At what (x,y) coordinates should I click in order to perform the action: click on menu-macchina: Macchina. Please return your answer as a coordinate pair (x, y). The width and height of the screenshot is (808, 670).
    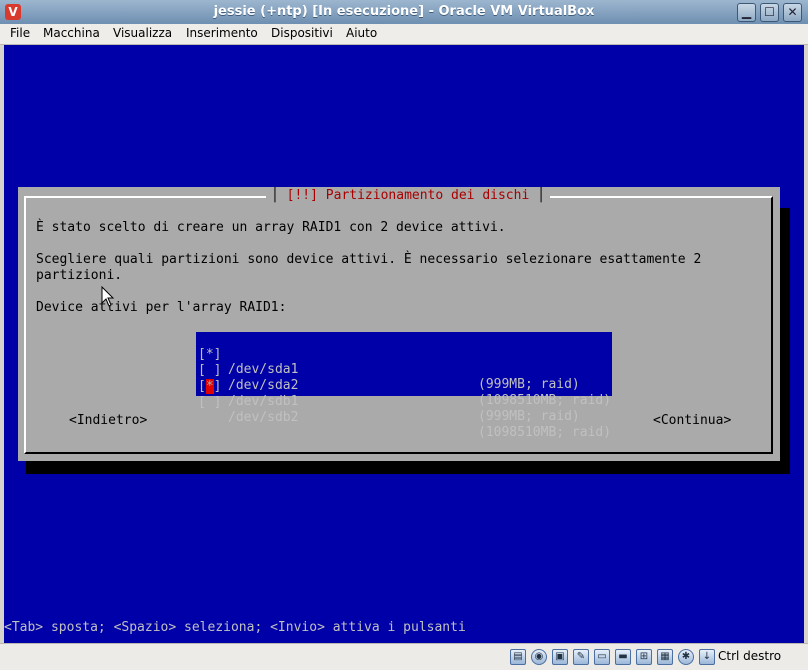
    Looking at the image, I should click on (71, 33).